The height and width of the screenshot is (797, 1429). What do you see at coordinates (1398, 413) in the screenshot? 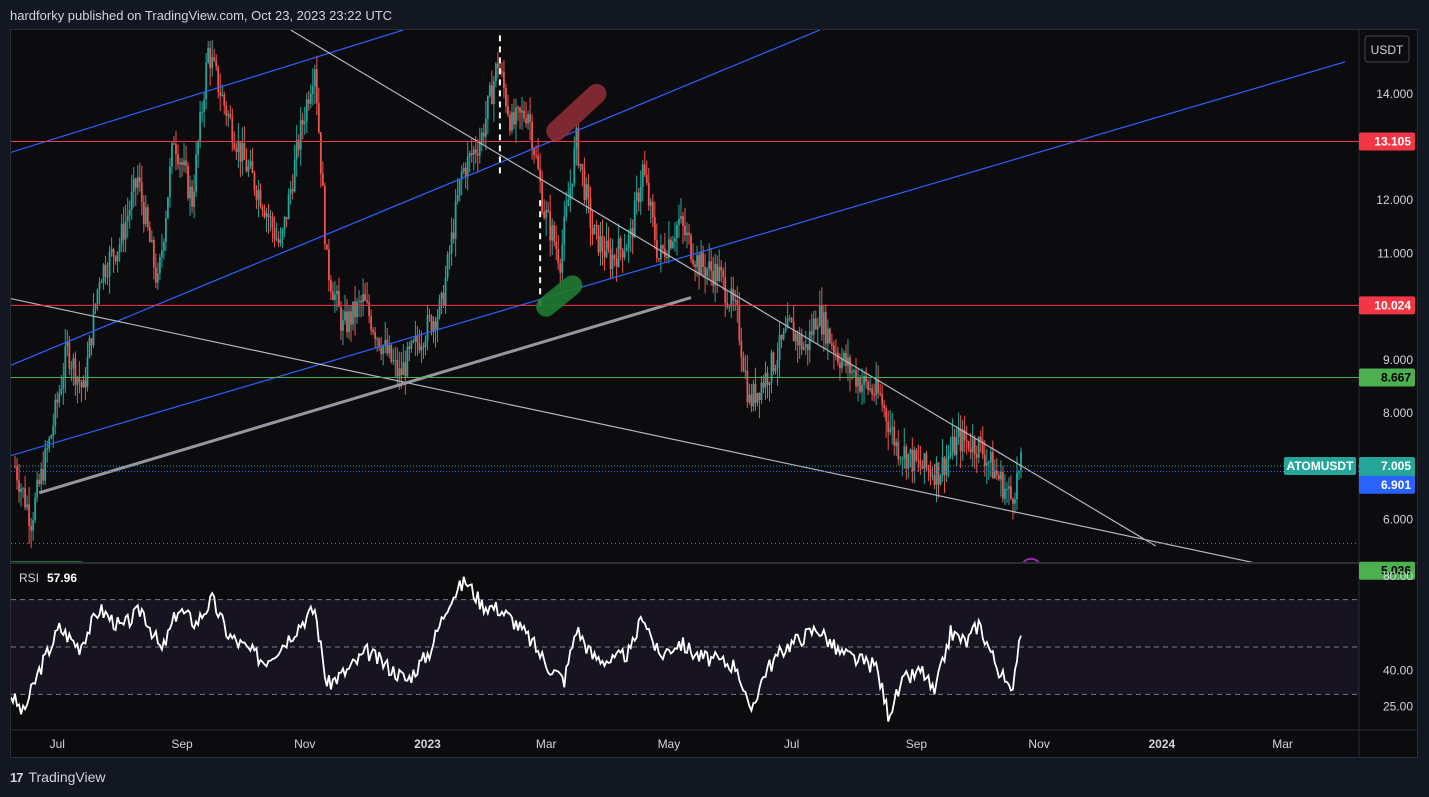
I see `price-tick-label: 8.000` at bounding box center [1398, 413].